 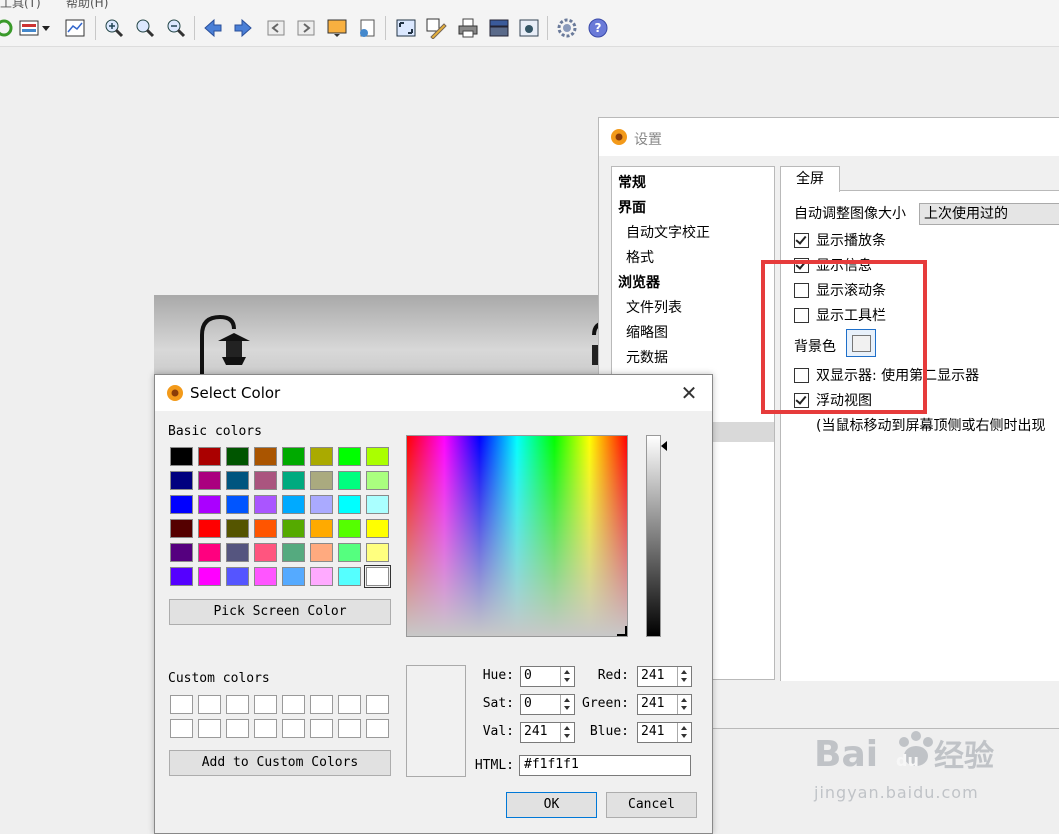 What do you see at coordinates (647, 357) in the screenshot?
I see `category-metadata: 元数据` at bounding box center [647, 357].